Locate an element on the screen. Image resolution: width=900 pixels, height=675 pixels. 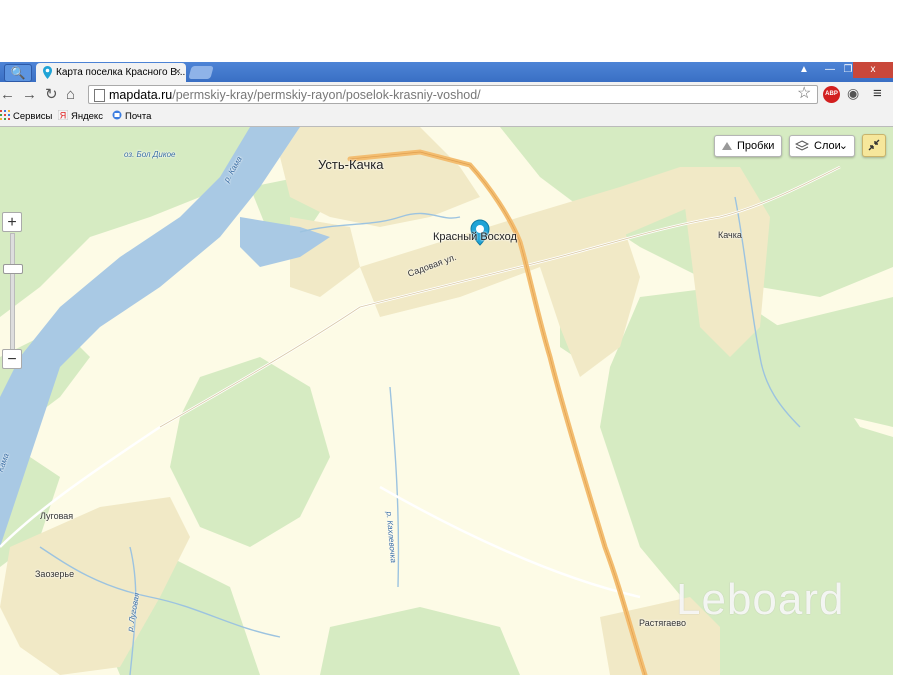
place-label-ust-kachka: Усть-Качка is located at coordinates (351, 164).